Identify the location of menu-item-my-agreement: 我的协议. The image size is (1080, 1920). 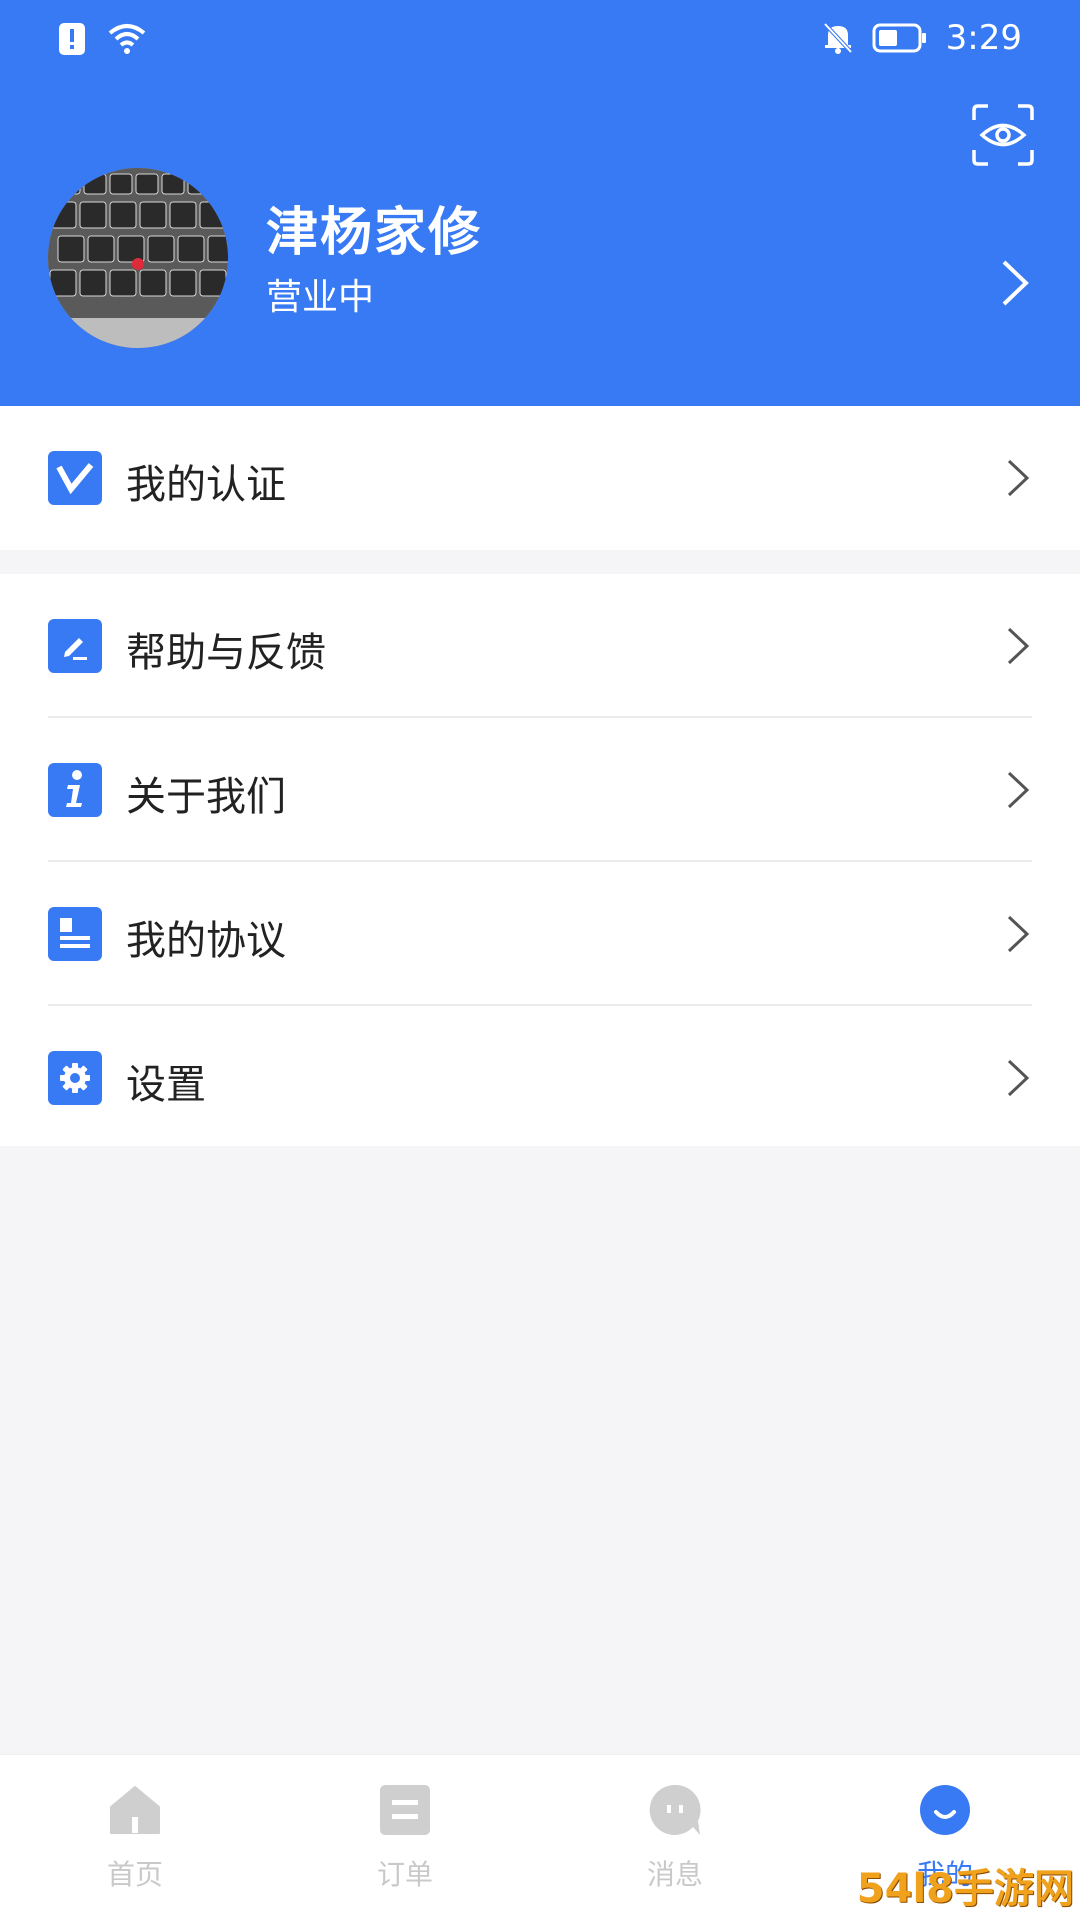
(540, 934).